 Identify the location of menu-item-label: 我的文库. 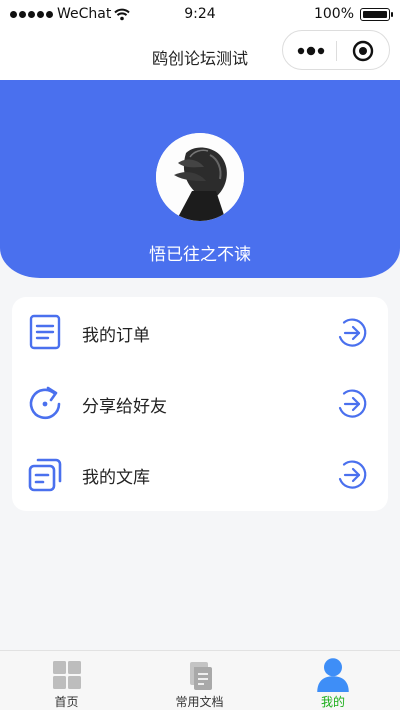
(116, 478).